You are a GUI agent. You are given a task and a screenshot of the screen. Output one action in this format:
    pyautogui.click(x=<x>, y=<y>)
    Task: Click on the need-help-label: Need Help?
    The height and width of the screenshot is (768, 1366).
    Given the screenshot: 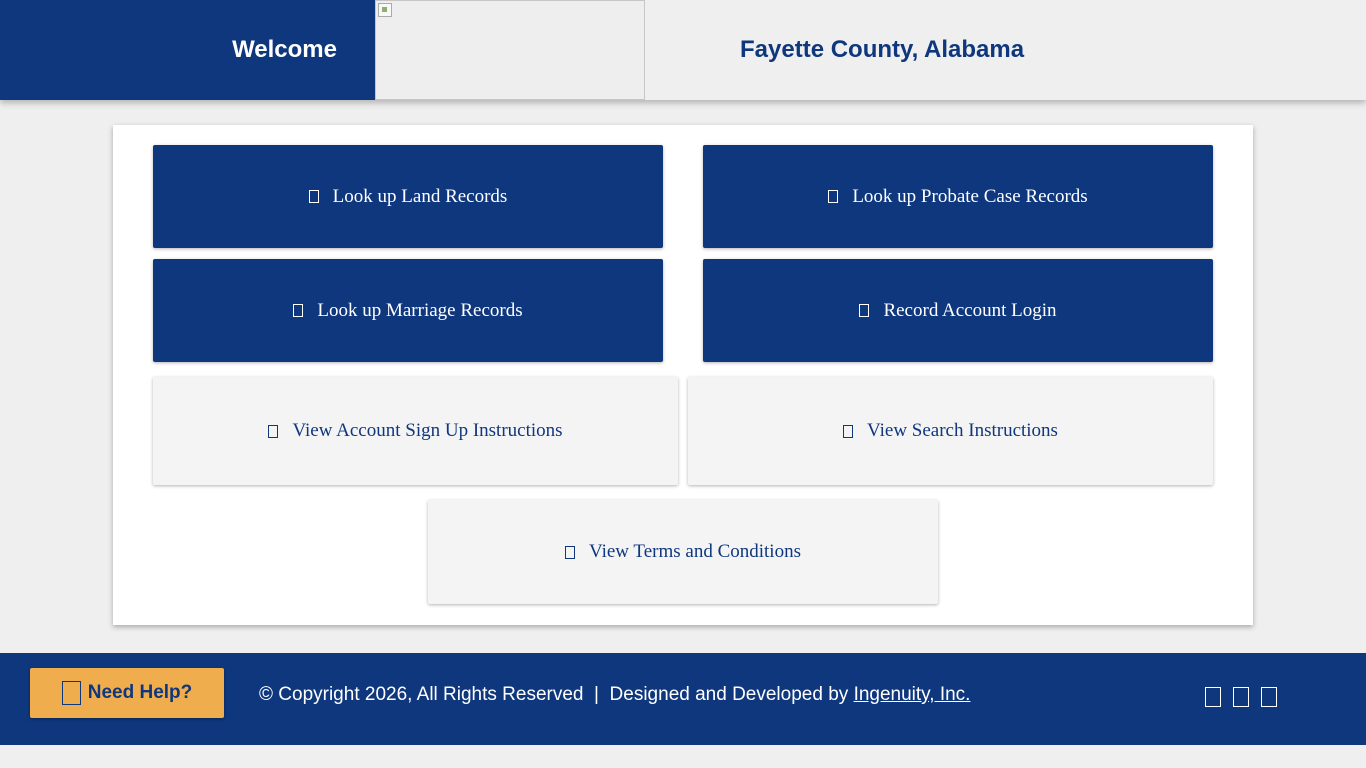 What is the action you would take?
    pyautogui.click(x=140, y=692)
    